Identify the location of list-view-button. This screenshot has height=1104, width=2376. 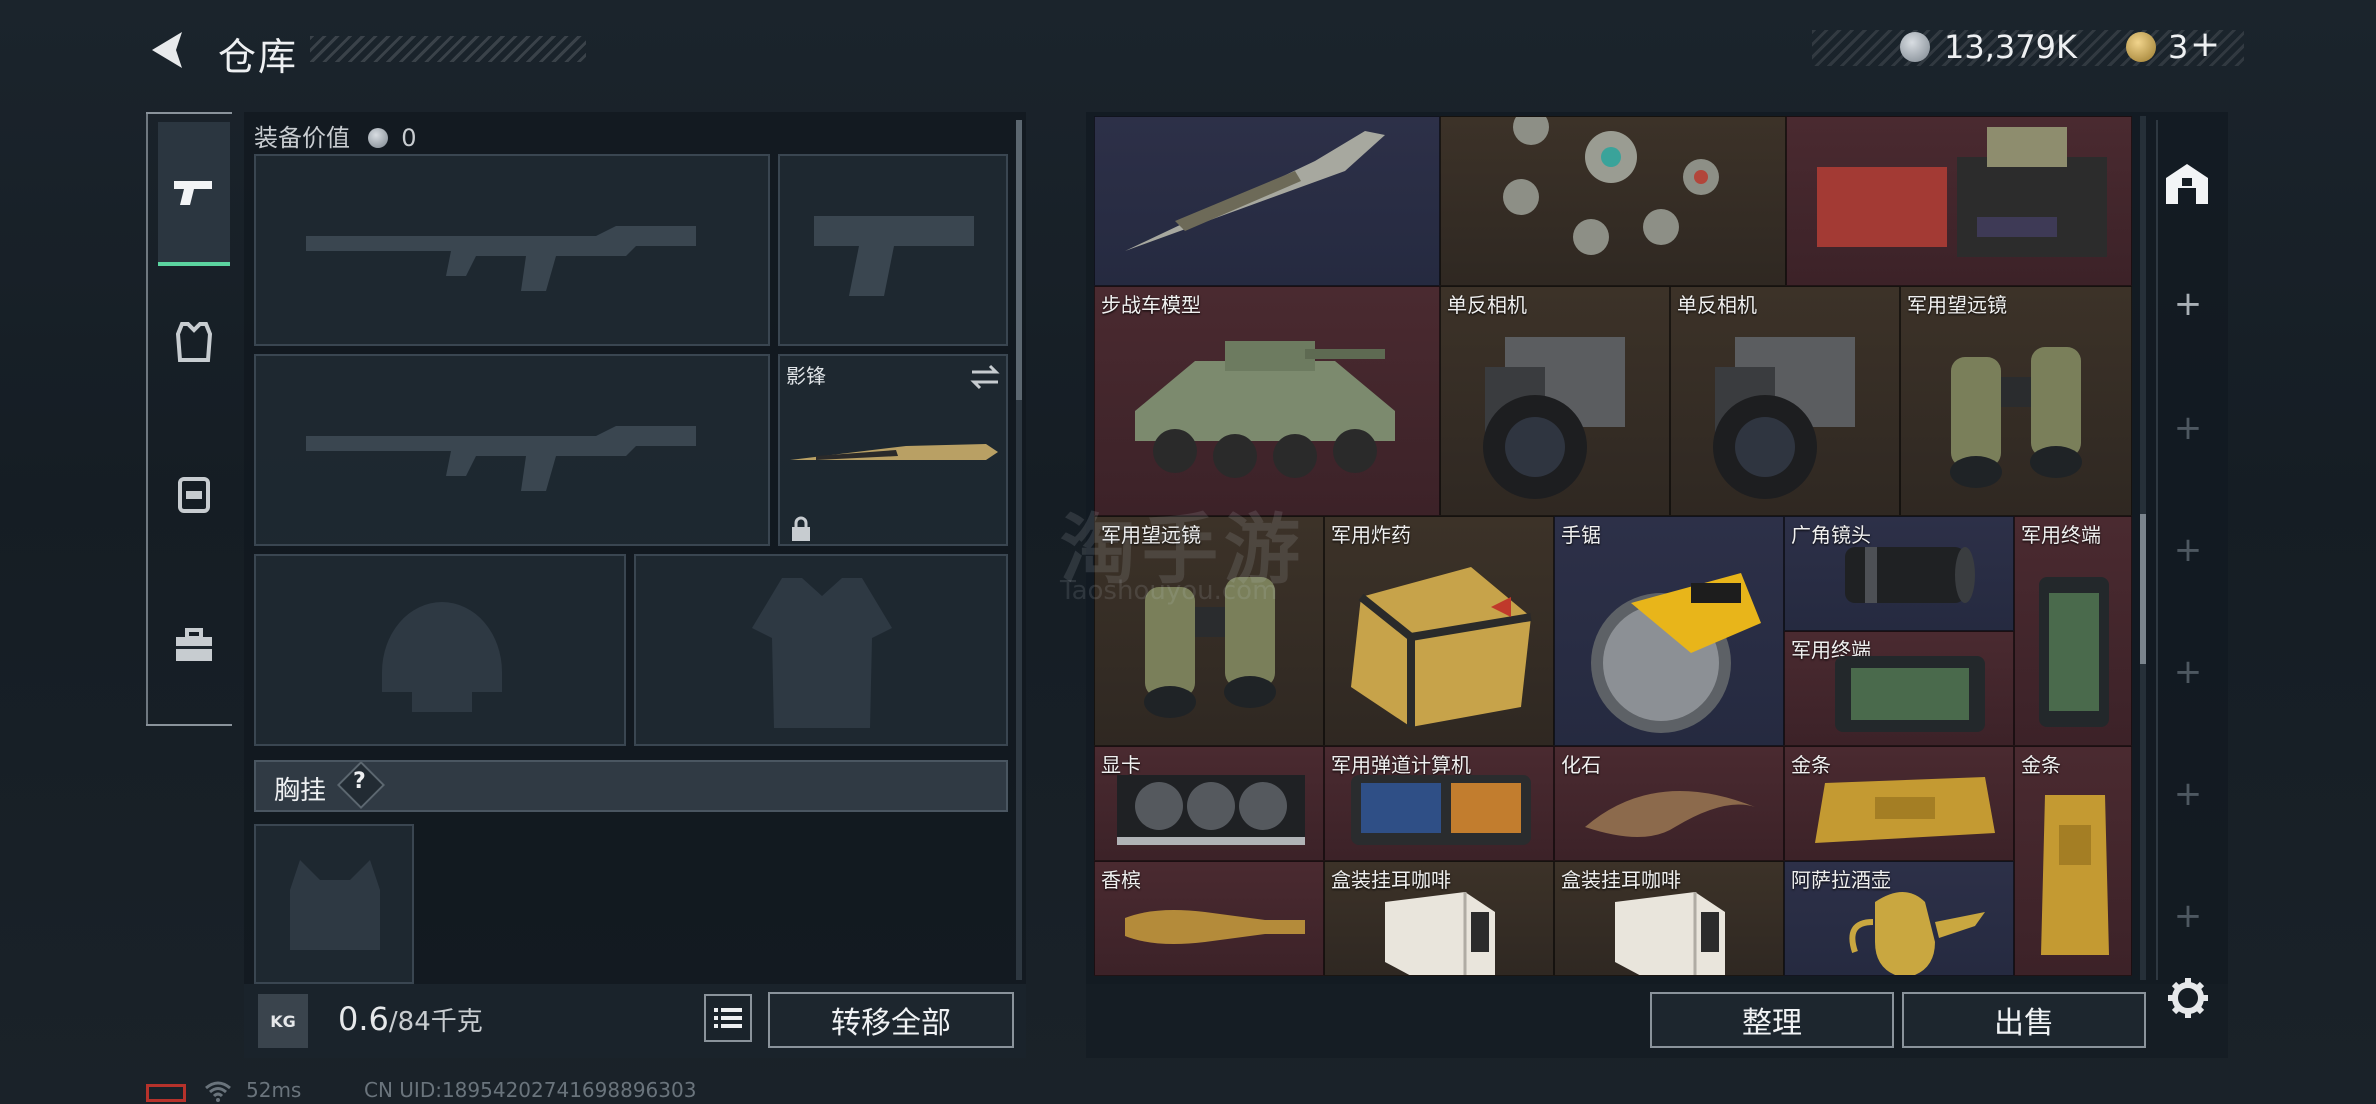
(728, 1018).